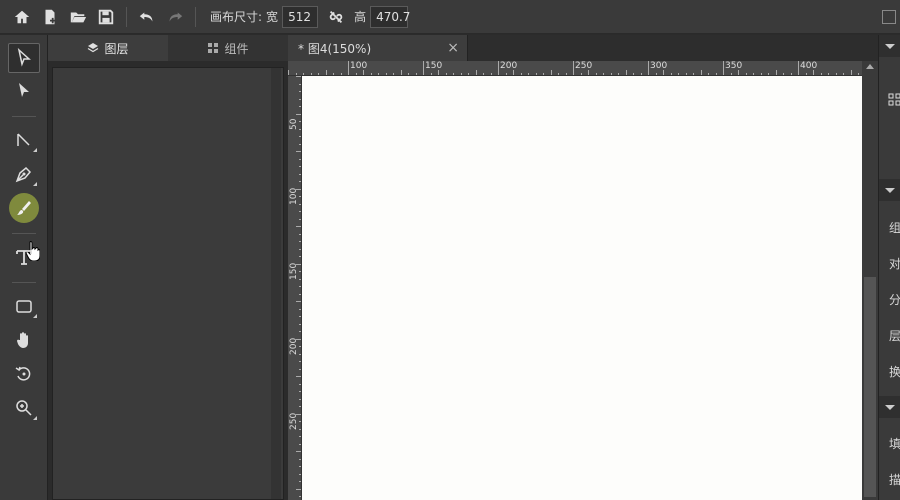 Image resolution: width=900 pixels, height=500 pixels. I want to click on canvas-size-label: 画布尺寸:, so click(236, 17).